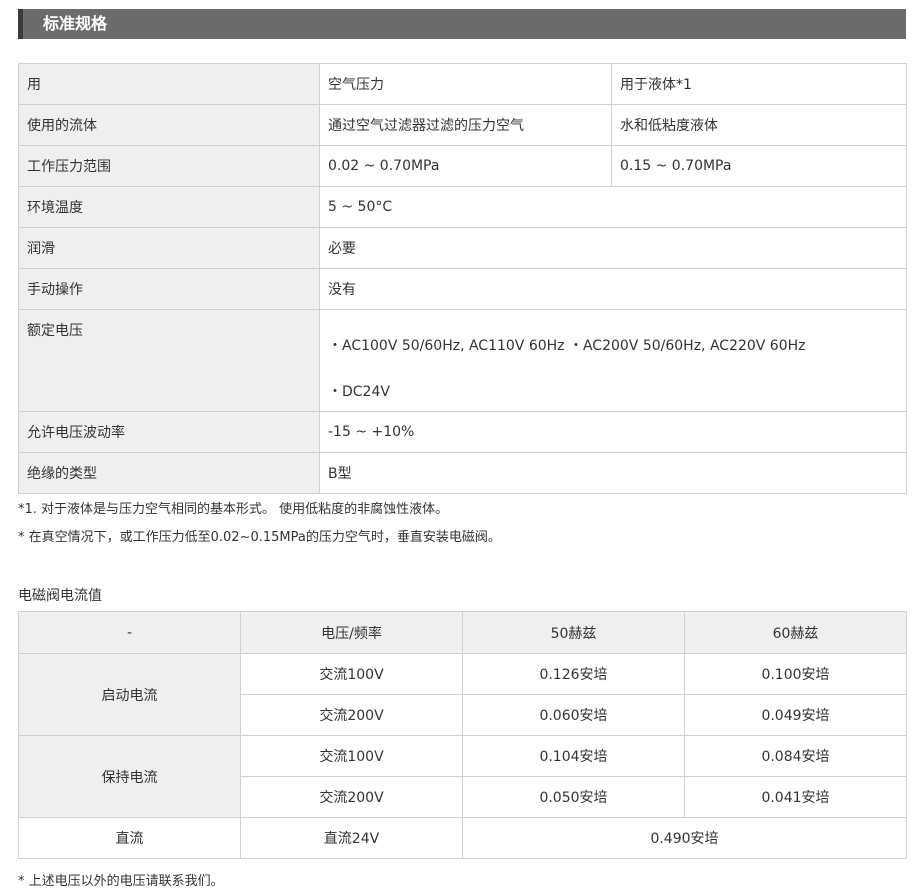  I want to click on dc-label: 直流, so click(129, 838).